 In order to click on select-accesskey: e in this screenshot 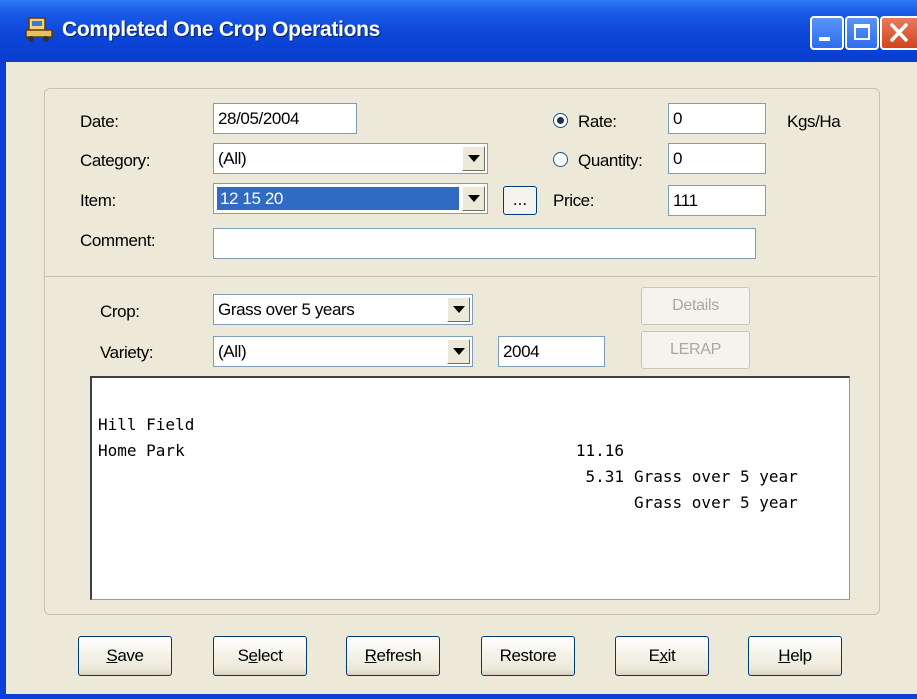, I will do `click(253, 655)`.